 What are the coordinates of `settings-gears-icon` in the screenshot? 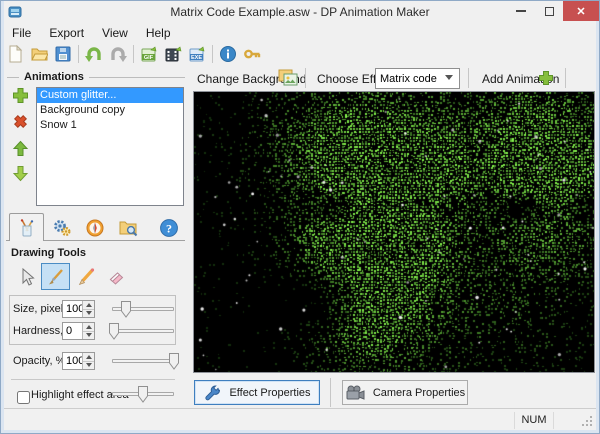 It's located at (62, 228).